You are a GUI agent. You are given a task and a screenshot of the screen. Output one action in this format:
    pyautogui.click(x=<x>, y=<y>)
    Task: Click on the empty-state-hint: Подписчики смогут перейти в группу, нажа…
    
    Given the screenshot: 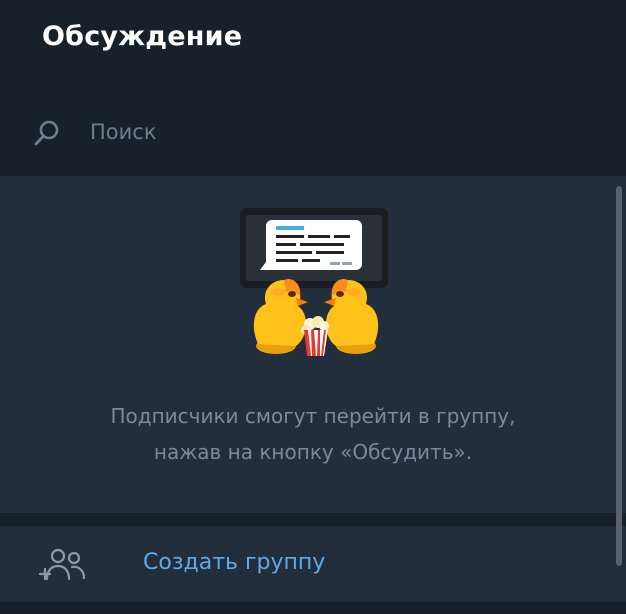 What is the action you would take?
    pyautogui.click(x=313, y=434)
    